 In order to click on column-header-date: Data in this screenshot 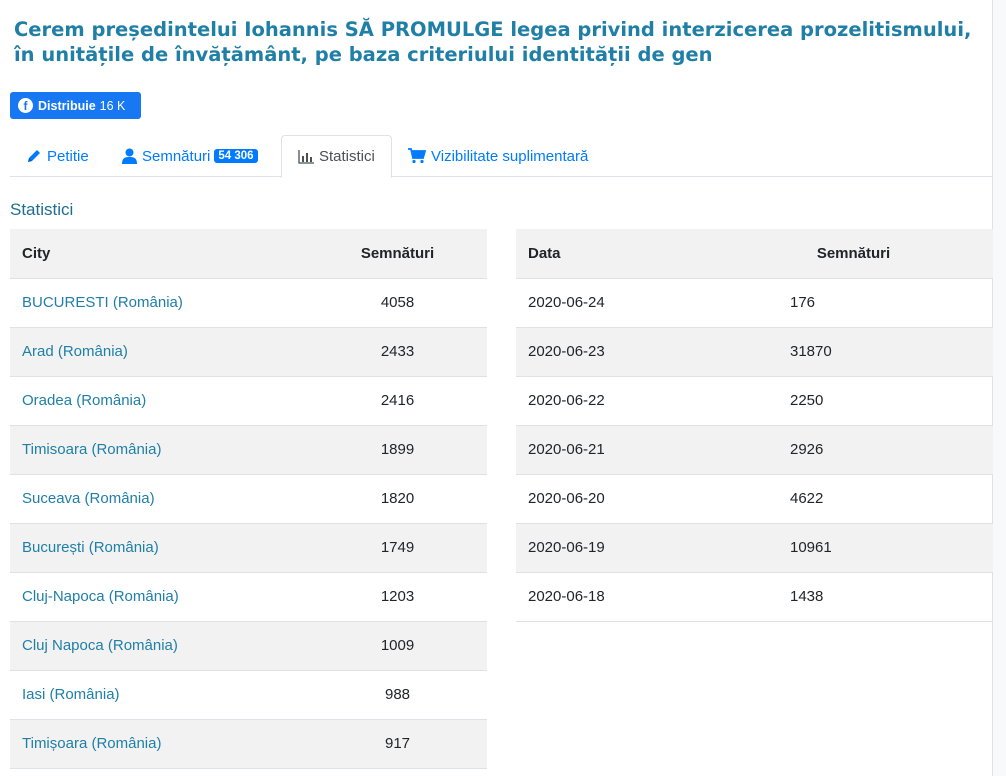, I will do `click(615, 254)`.